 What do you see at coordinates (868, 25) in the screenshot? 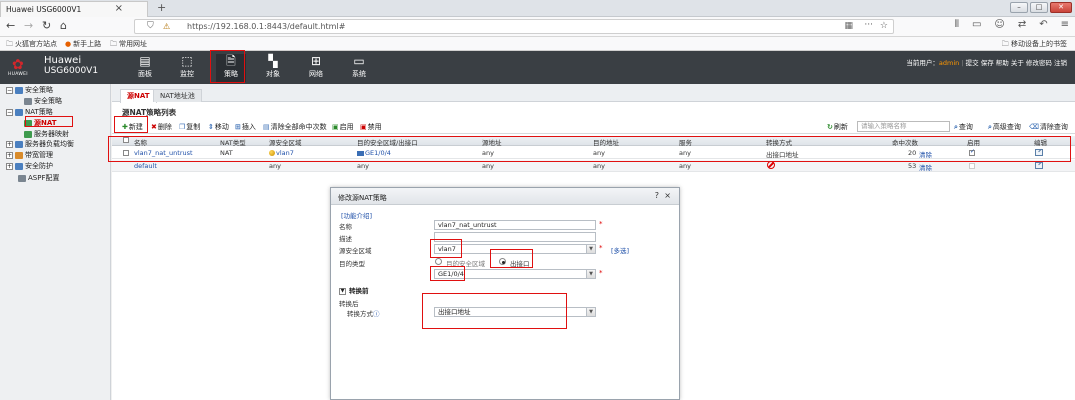
I see `more-icon: ···` at bounding box center [868, 25].